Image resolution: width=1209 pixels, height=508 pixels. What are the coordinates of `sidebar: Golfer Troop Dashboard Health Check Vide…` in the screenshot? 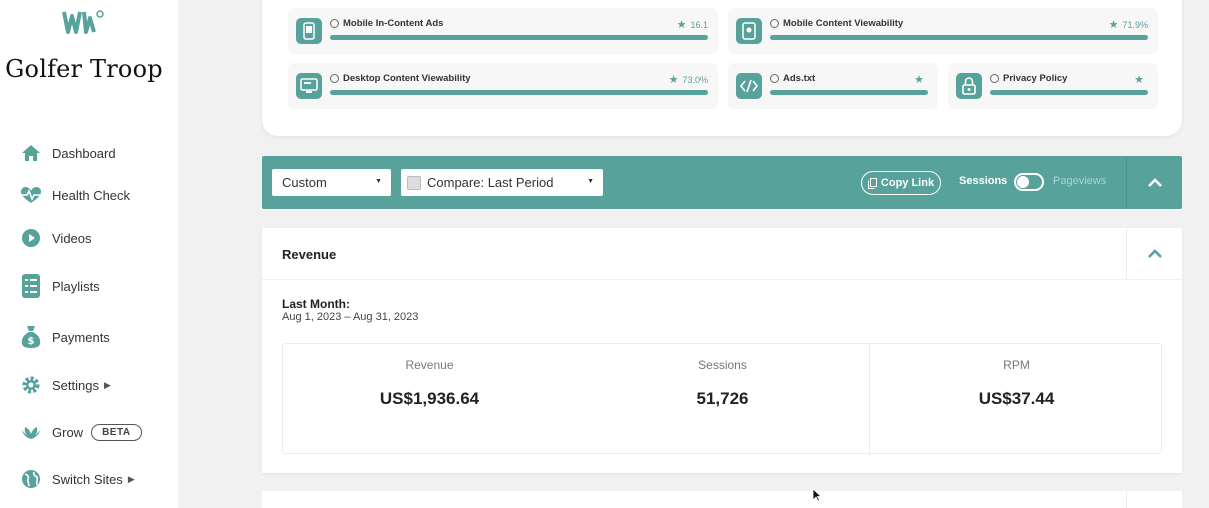 It's located at (89, 254).